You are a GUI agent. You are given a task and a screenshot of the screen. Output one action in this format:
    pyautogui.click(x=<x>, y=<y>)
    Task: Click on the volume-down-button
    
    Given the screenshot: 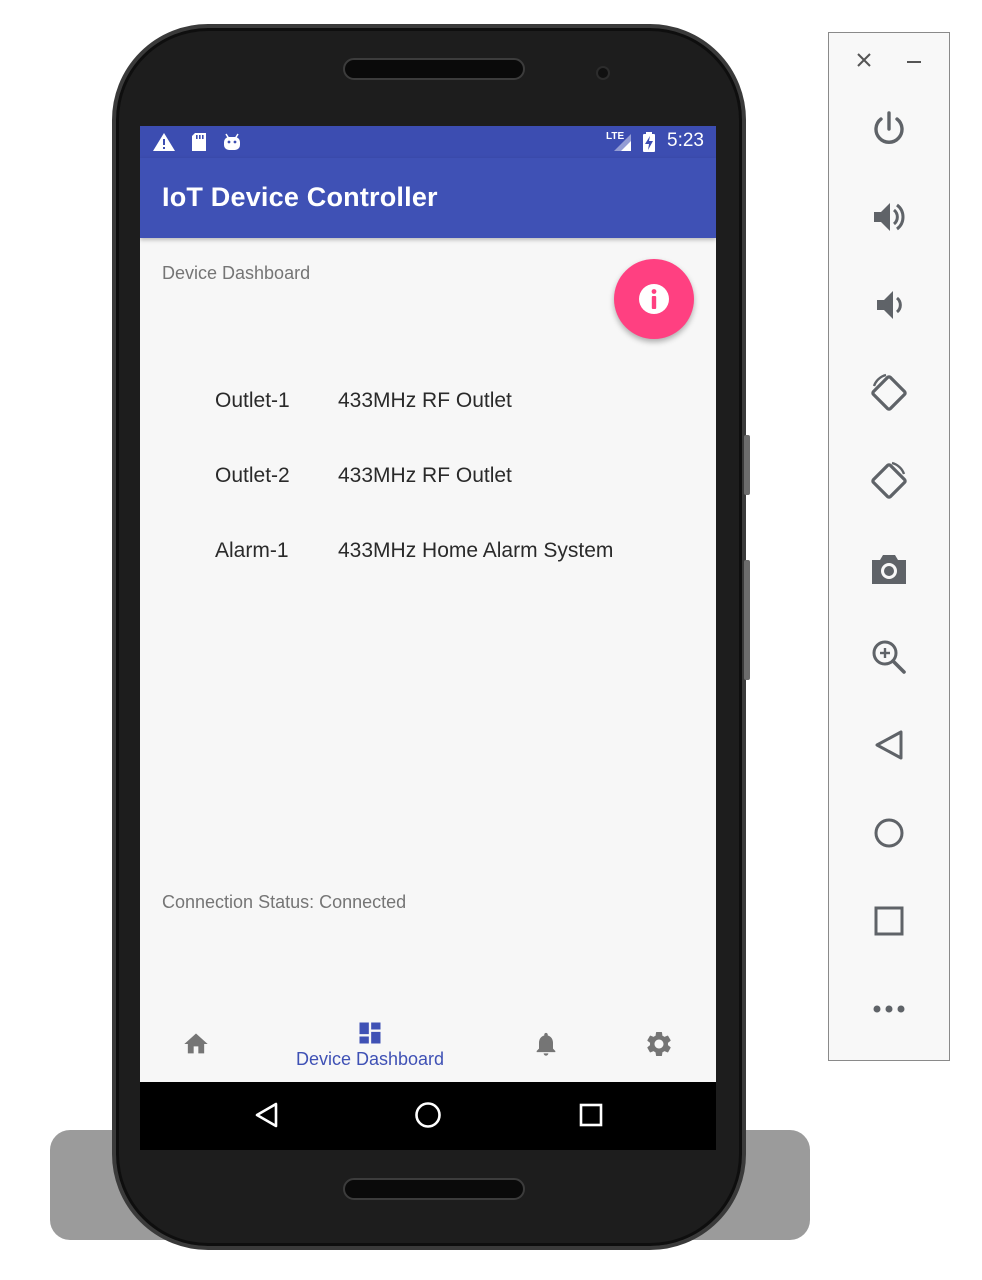 What is the action you would take?
    pyautogui.click(x=889, y=305)
    